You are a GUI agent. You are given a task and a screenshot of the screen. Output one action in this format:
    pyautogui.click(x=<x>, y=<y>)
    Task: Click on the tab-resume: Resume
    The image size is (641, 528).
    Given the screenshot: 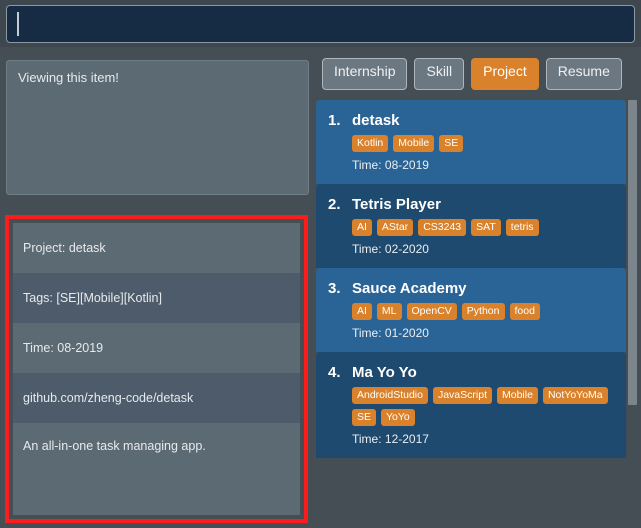 What is the action you would take?
    pyautogui.click(x=583, y=74)
    